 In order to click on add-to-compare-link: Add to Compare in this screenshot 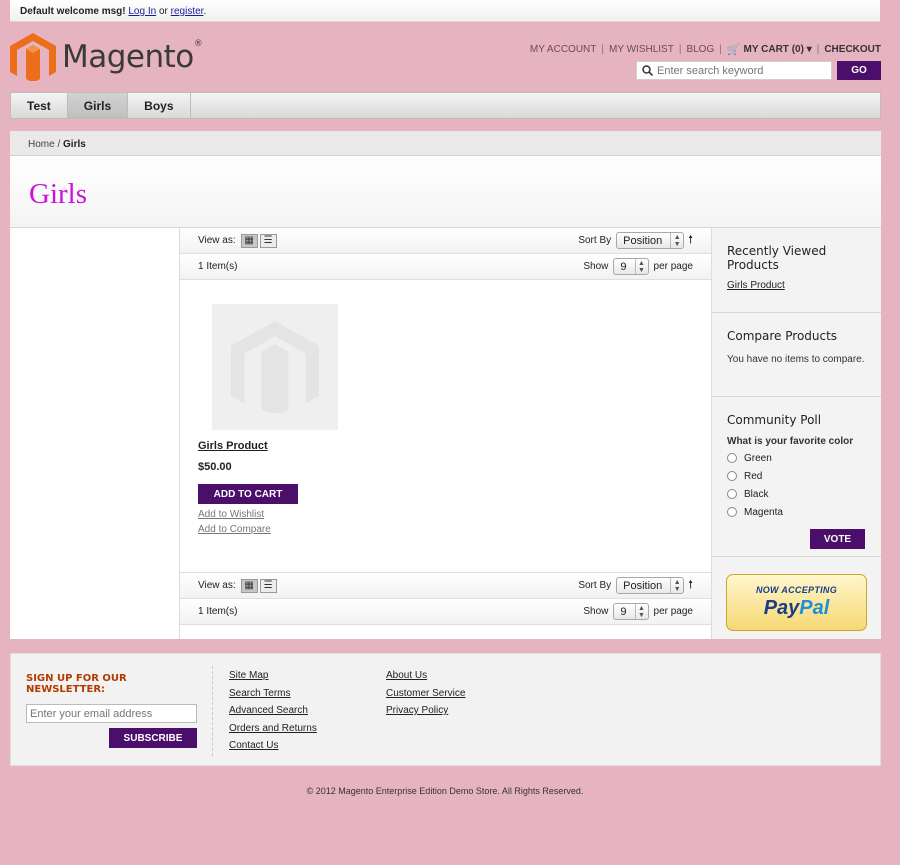, I will do `click(234, 529)`.